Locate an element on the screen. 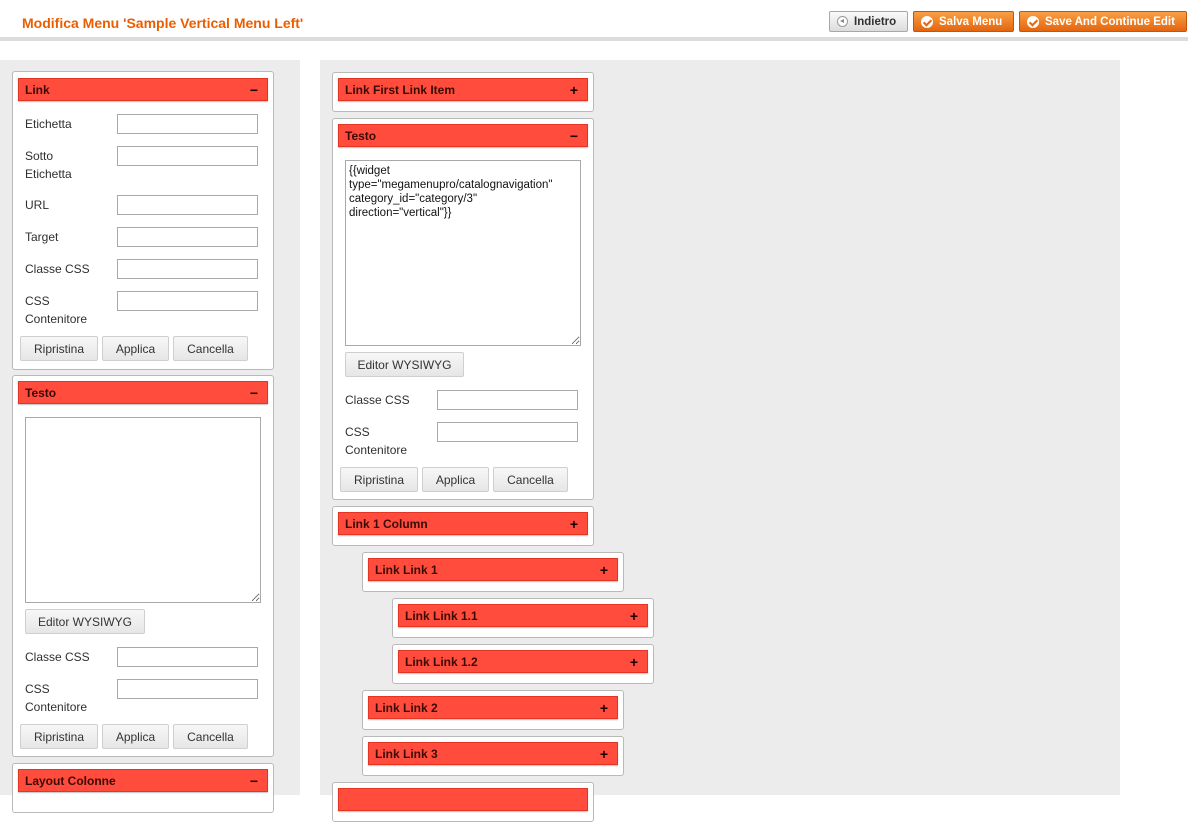  menu-item-header: Link Link 1.2 + is located at coordinates (523, 661).